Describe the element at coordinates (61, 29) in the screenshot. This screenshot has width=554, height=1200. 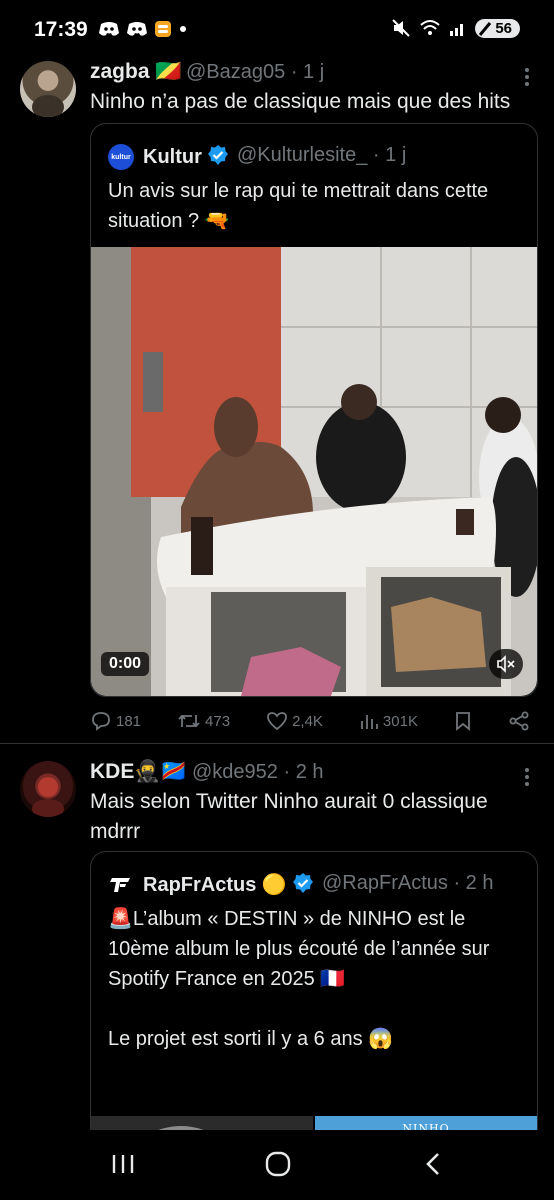
I see `clock: 17:39` at that location.